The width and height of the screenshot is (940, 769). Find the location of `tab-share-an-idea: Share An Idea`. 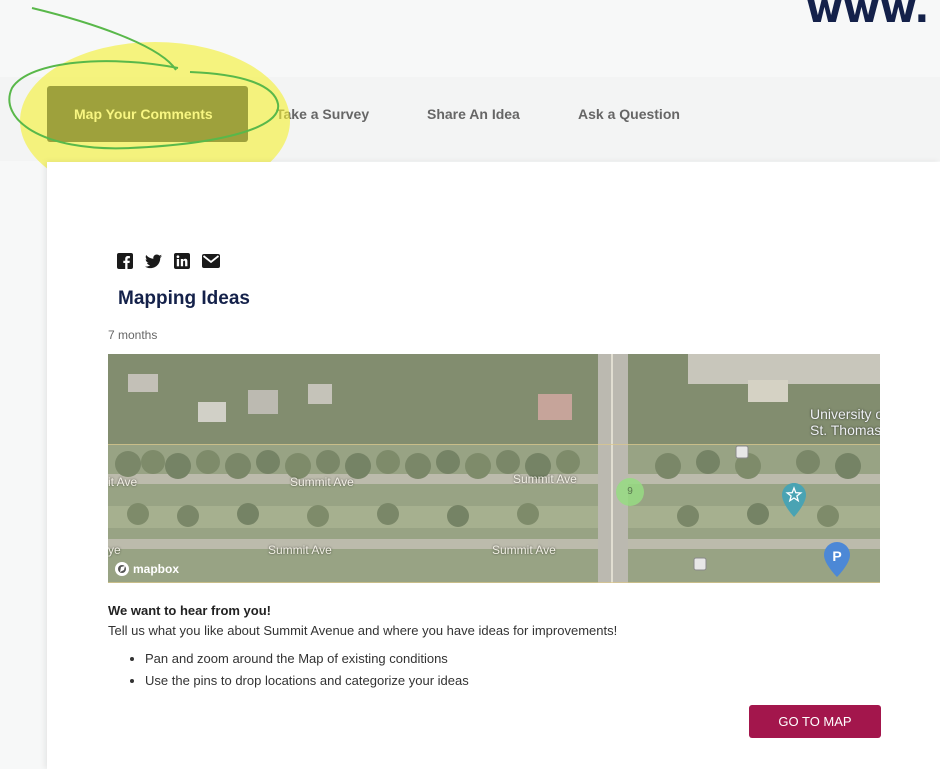

tab-share-an-idea: Share An Idea is located at coordinates (473, 114).